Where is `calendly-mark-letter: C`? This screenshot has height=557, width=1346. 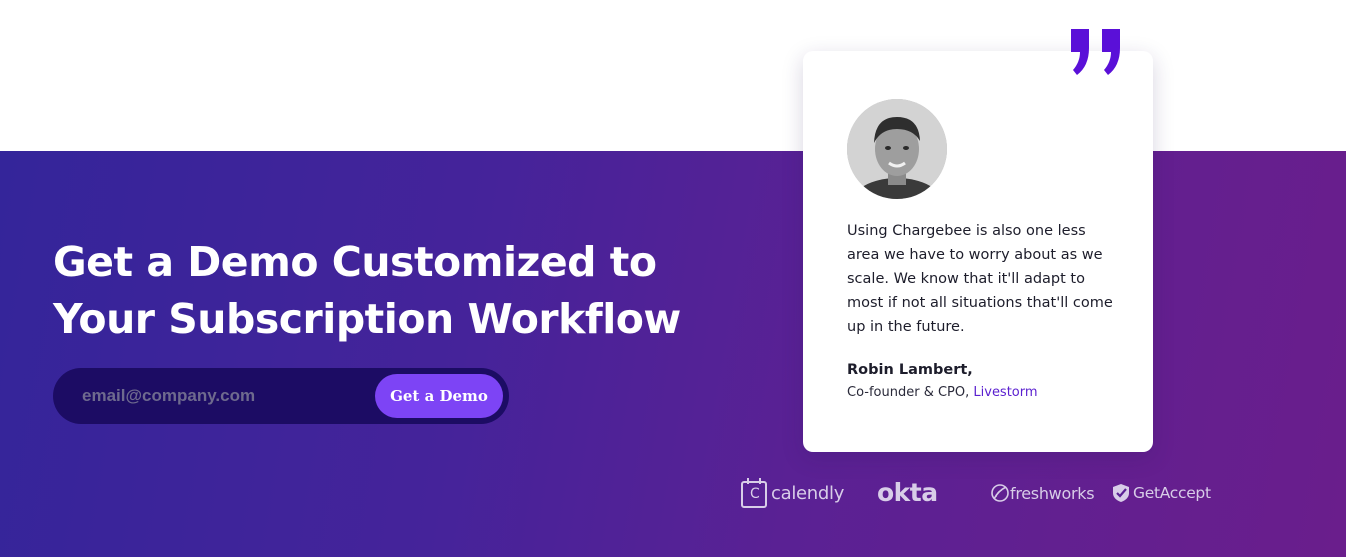
calendly-mark-letter: C is located at coordinates (755, 493).